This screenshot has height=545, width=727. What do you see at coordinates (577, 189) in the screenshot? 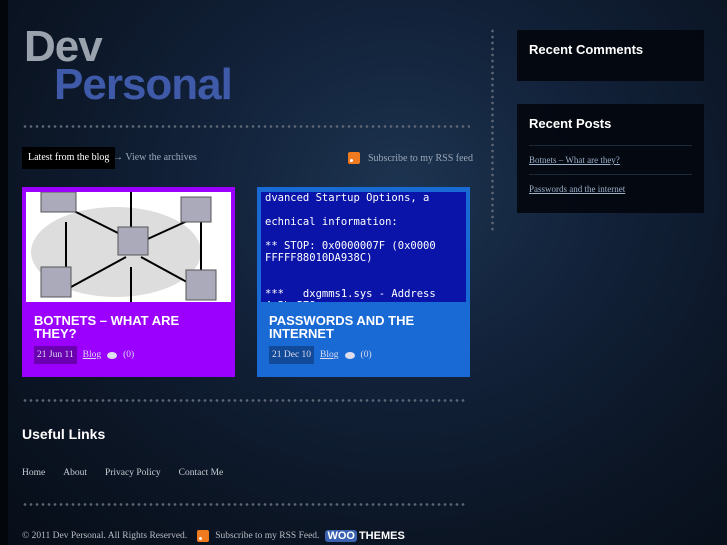
I see `recent-post-link: Passwords and the internet` at bounding box center [577, 189].